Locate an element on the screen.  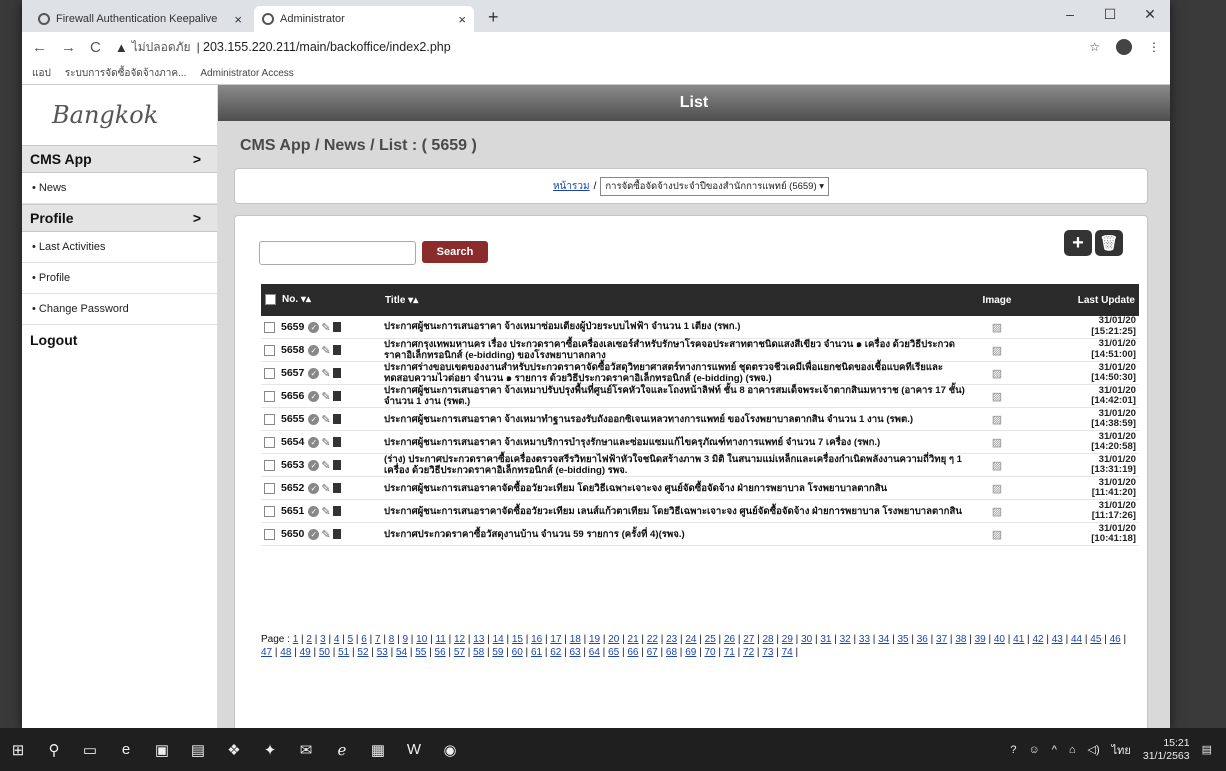
page-link: 45 is located at coordinates (1095, 639).